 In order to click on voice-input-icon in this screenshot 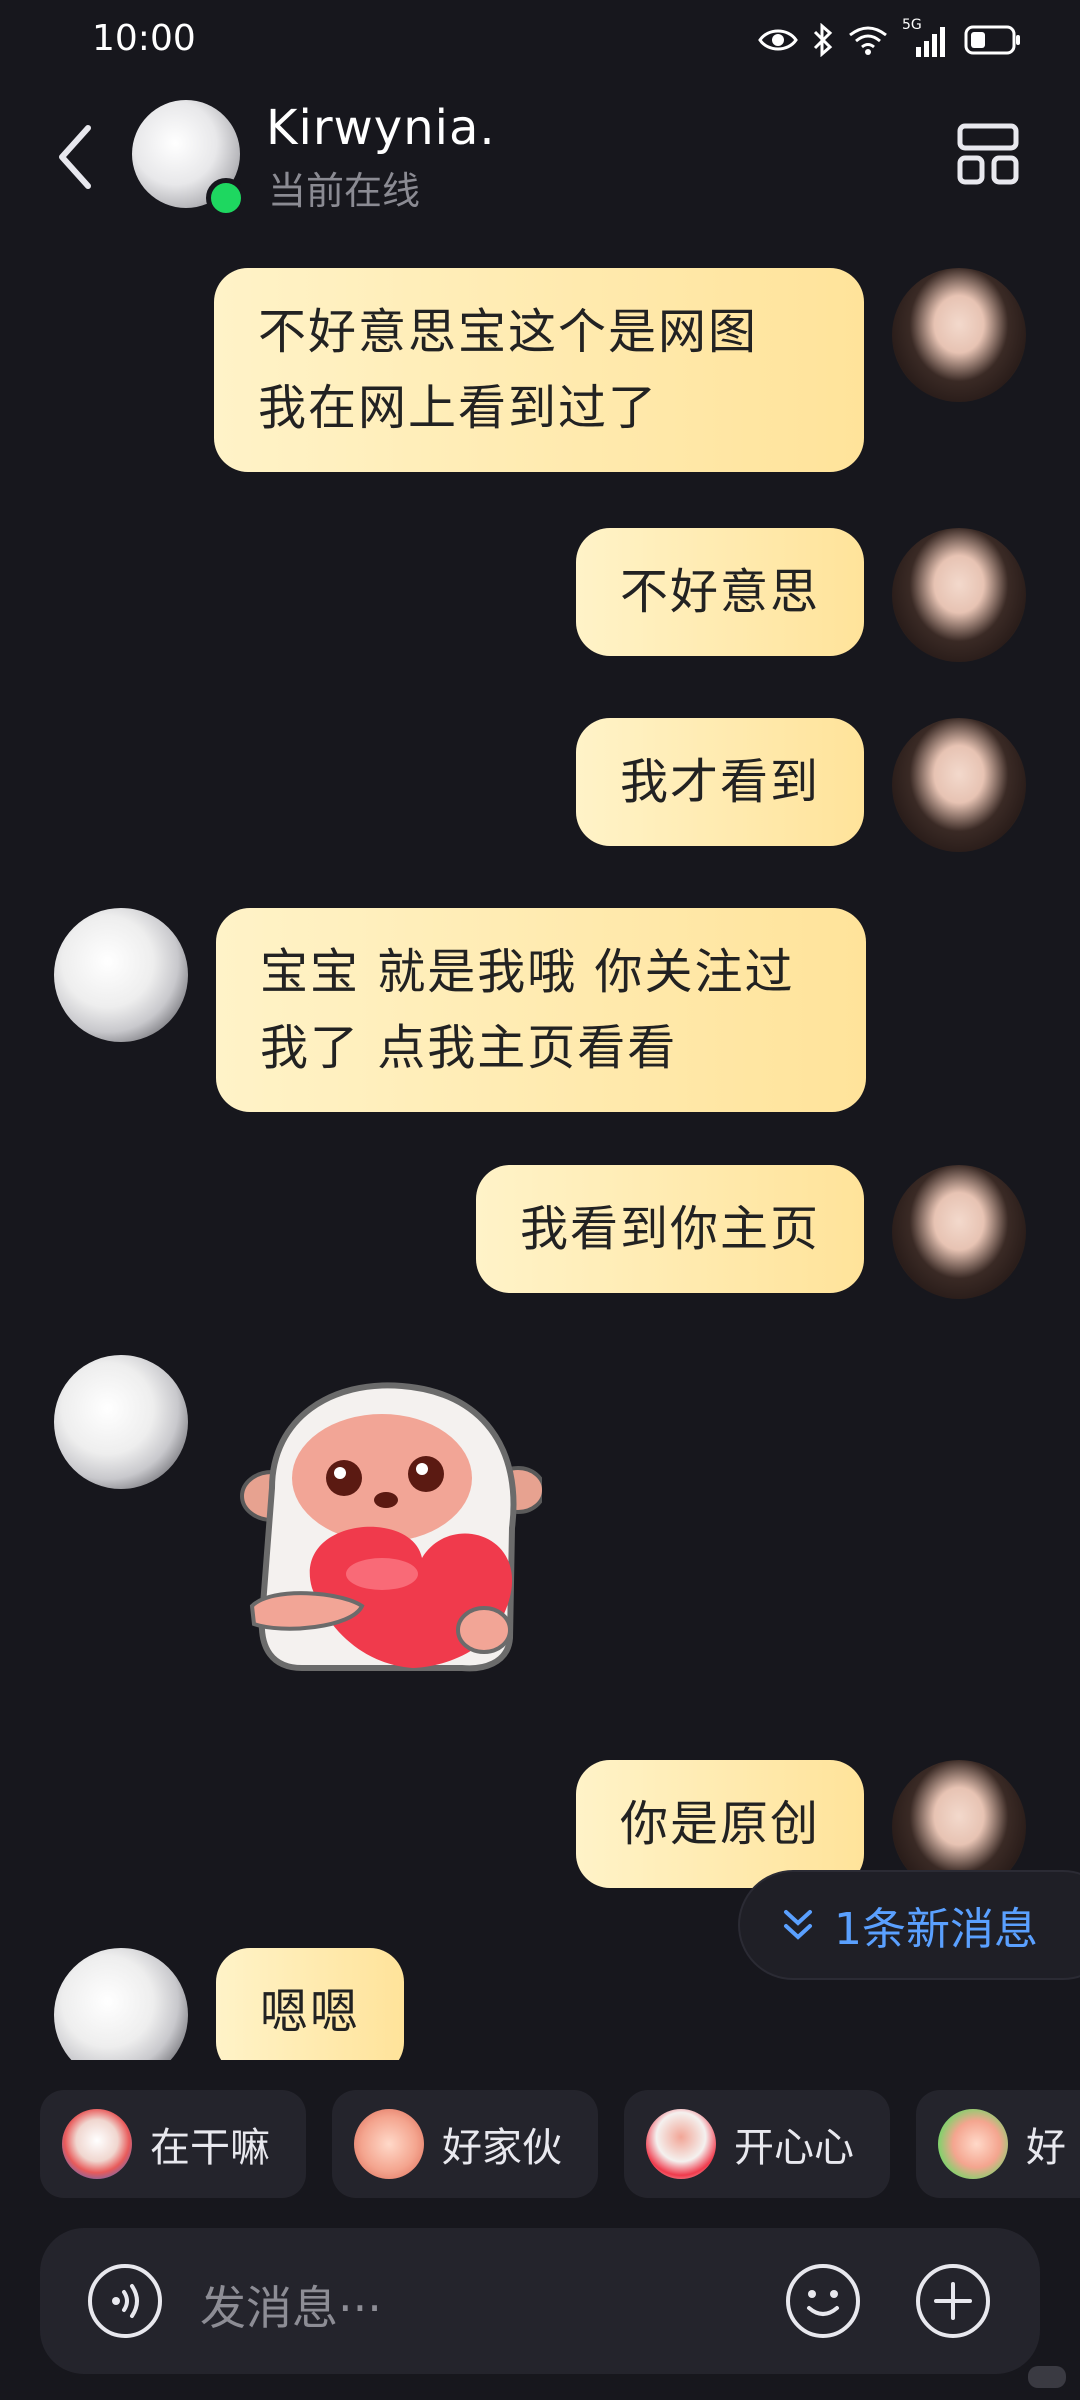, I will do `click(125, 2301)`.